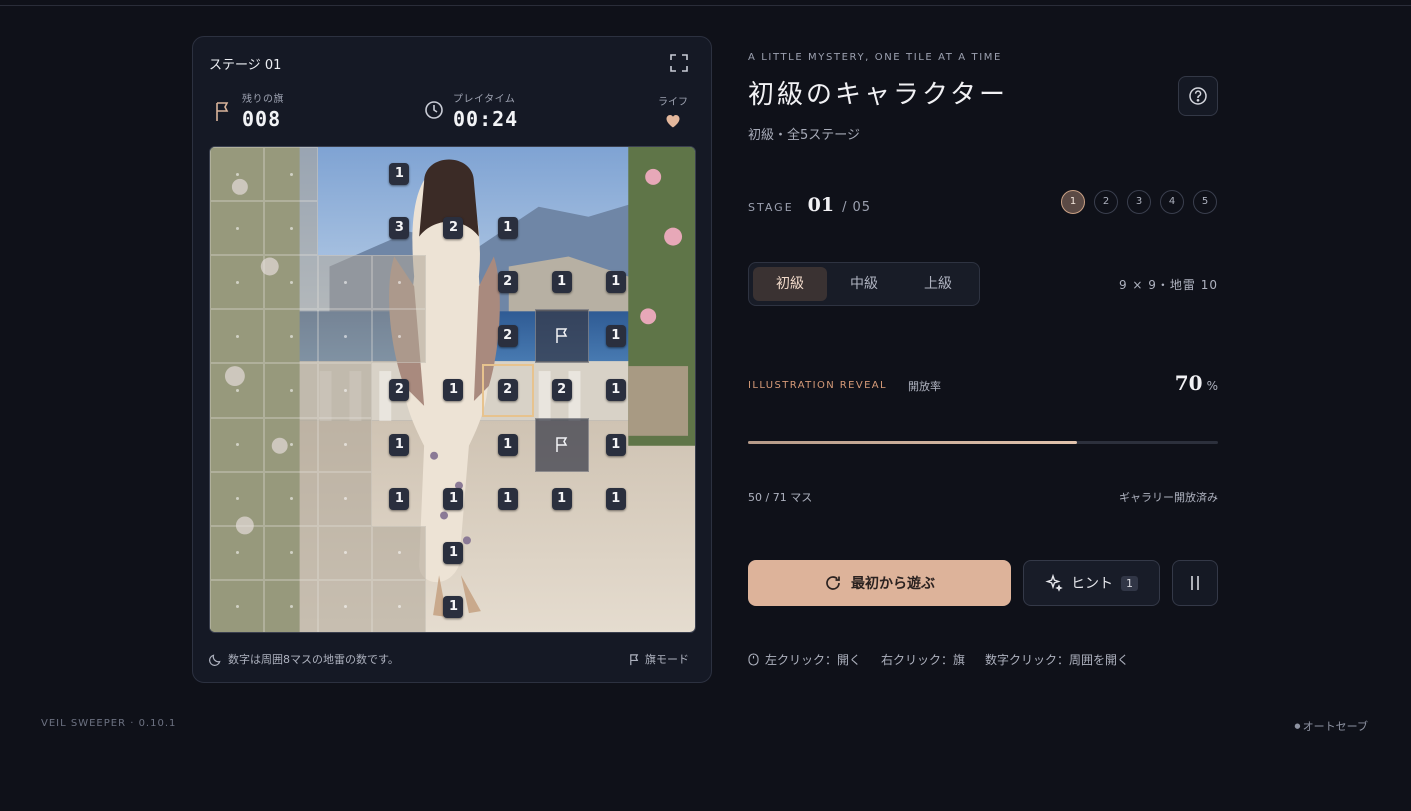 The height and width of the screenshot is (811, 1411). What do you see at coordinates (938, 284) in the screenshot?
I see `difficulty-advanced: 上級` at bounding box center [938, 284].